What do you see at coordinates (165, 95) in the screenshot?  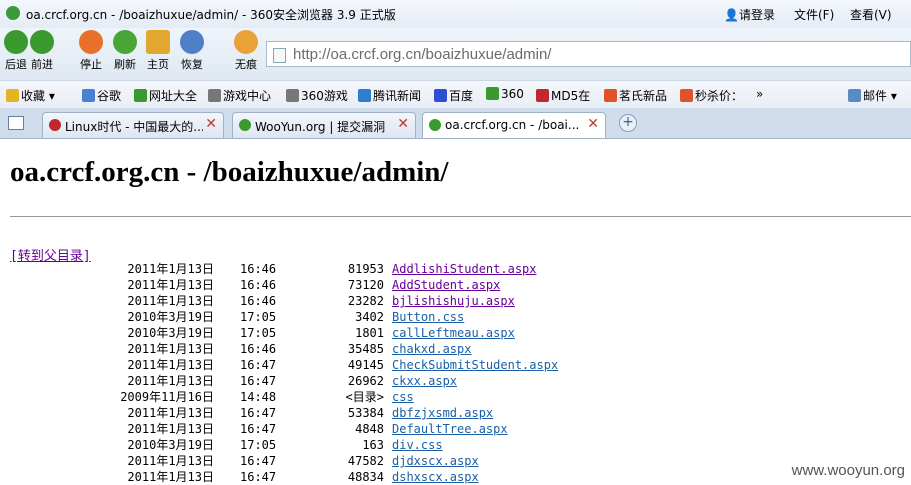 I see `bookmark-site-directory: 网址大全` at bounding box center [165, 95].